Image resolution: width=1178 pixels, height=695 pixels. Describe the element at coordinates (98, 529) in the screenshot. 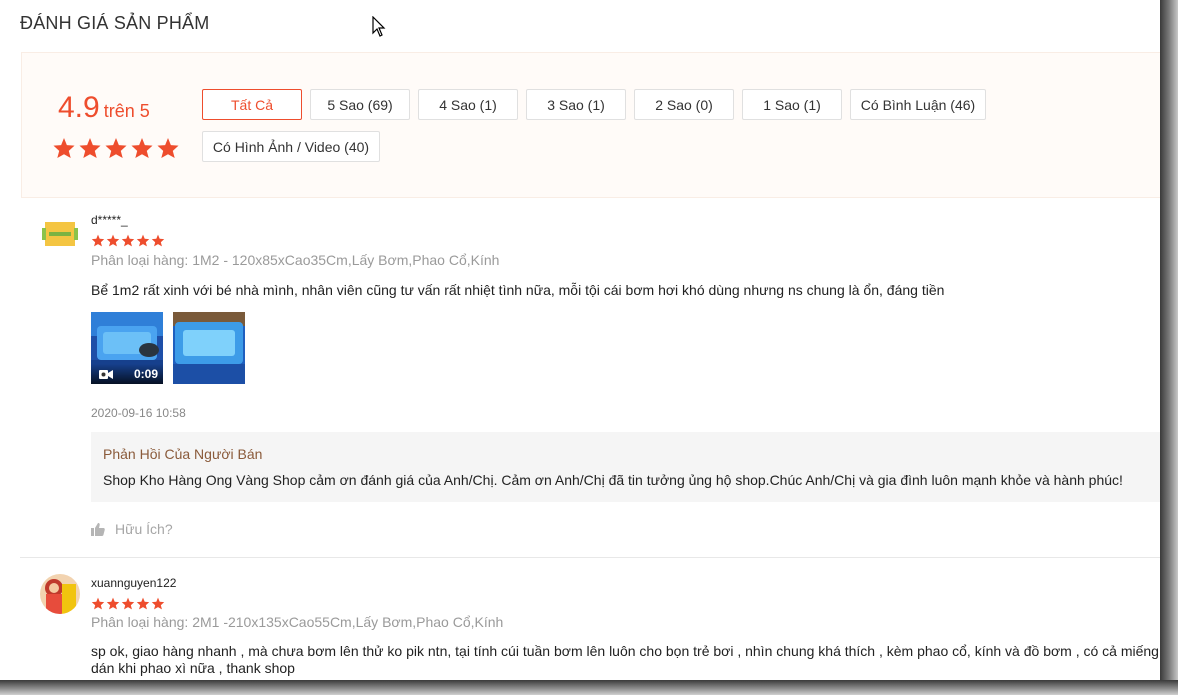

I see `thumbs-up-icon` at that location.